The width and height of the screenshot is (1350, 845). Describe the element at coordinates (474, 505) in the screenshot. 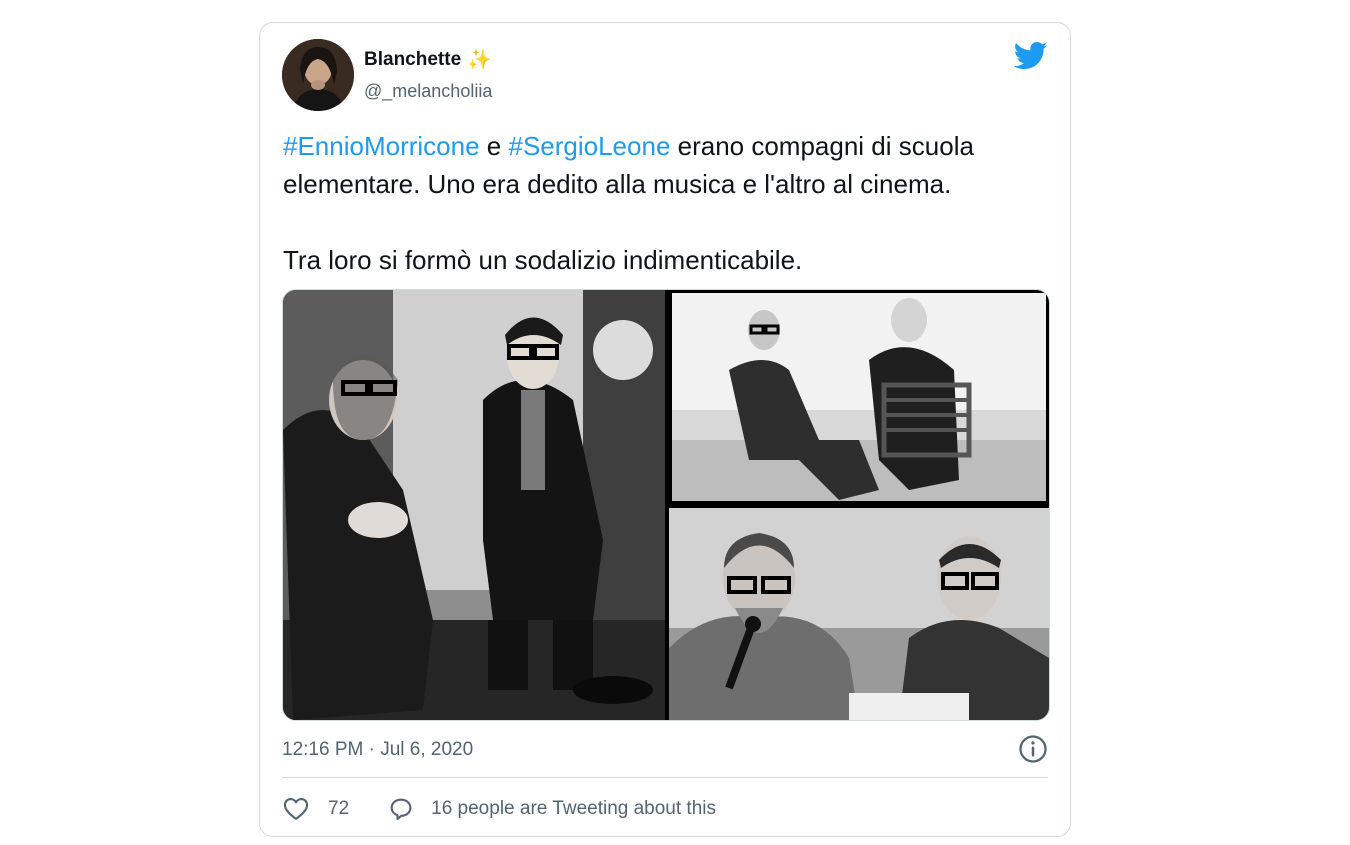

I see `photo-two-men-seated` at that location.